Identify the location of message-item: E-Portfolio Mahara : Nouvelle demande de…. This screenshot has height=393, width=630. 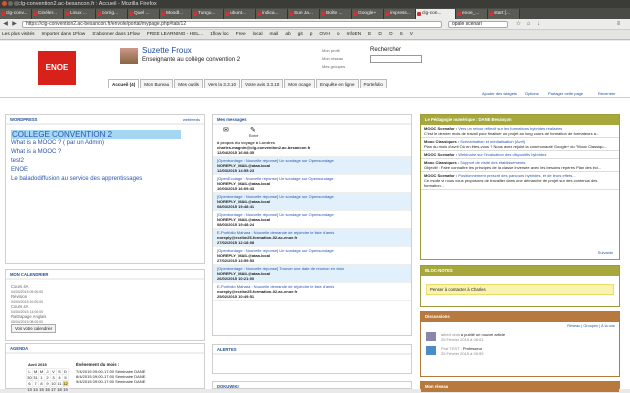
(312, 292).